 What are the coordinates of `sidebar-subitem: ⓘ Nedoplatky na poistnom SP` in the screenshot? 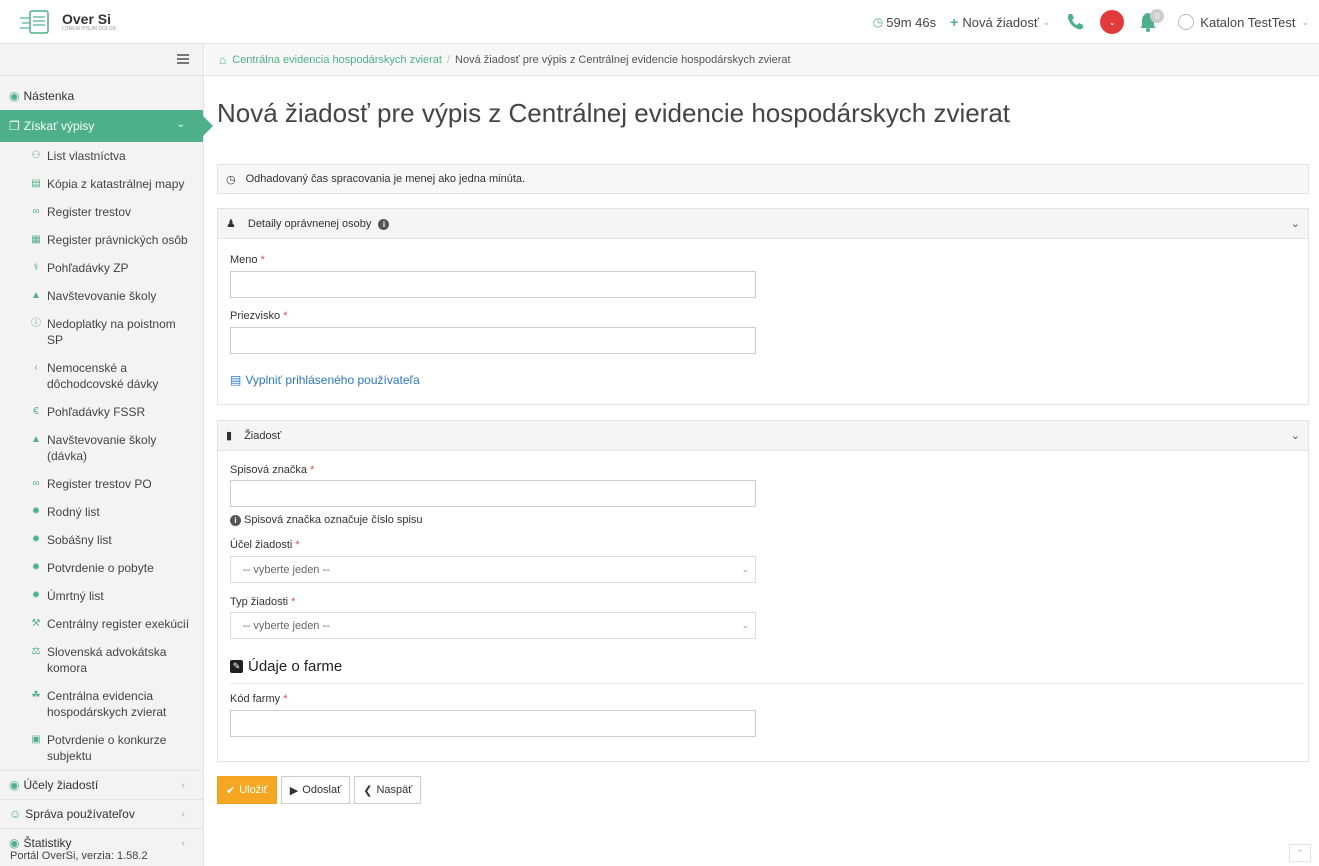 It's located at (101, 332).